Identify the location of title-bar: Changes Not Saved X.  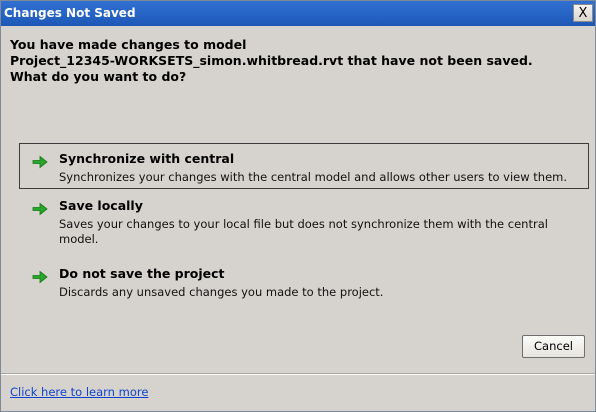
(298, 13).